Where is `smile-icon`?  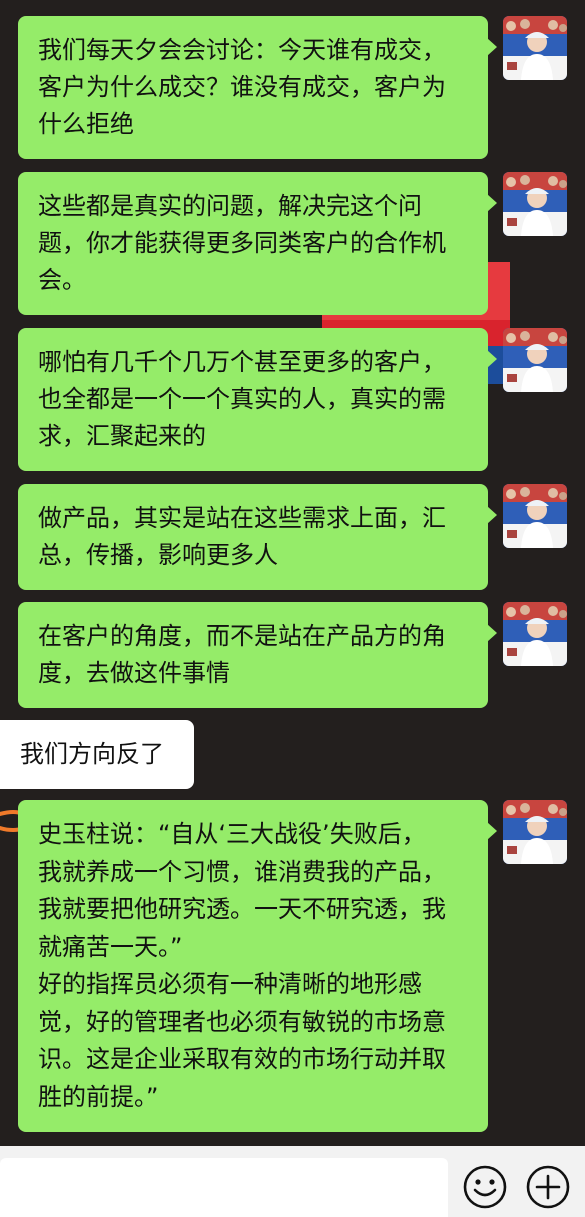 smile-icon is located at coordinates (485, 1187).